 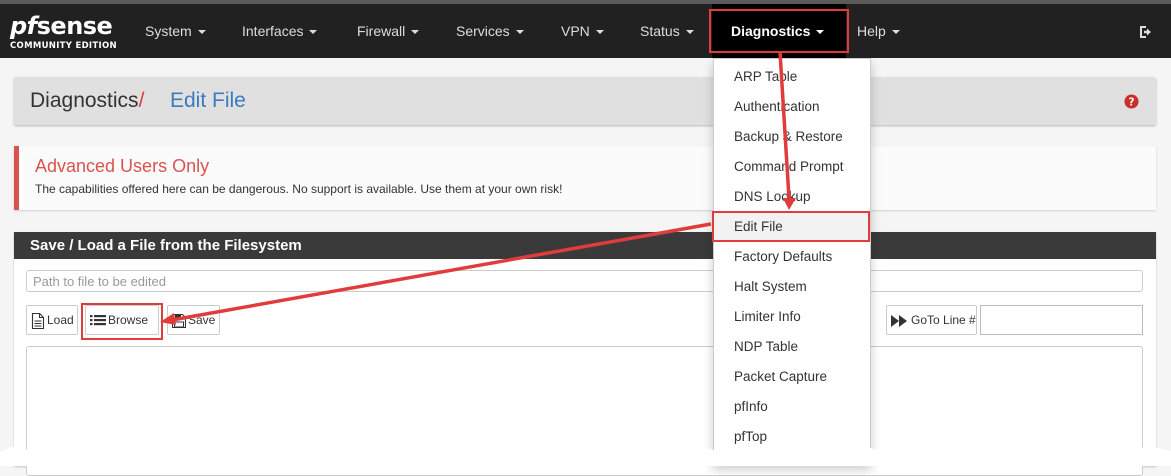 I want to click on save-button-label: Save, so click(x=202, y=320).